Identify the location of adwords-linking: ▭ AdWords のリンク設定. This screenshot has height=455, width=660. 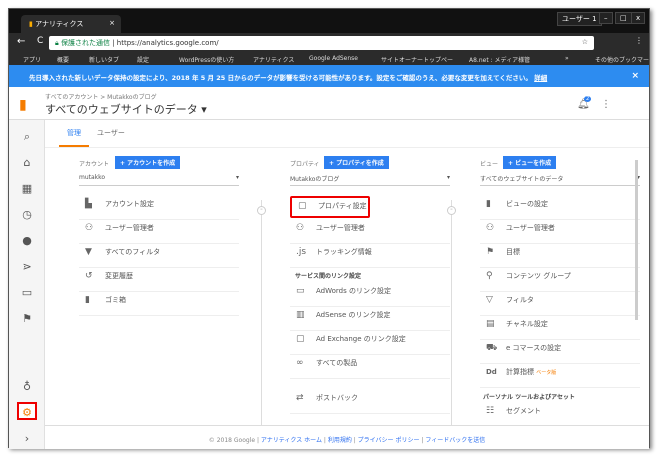
(370, 295).